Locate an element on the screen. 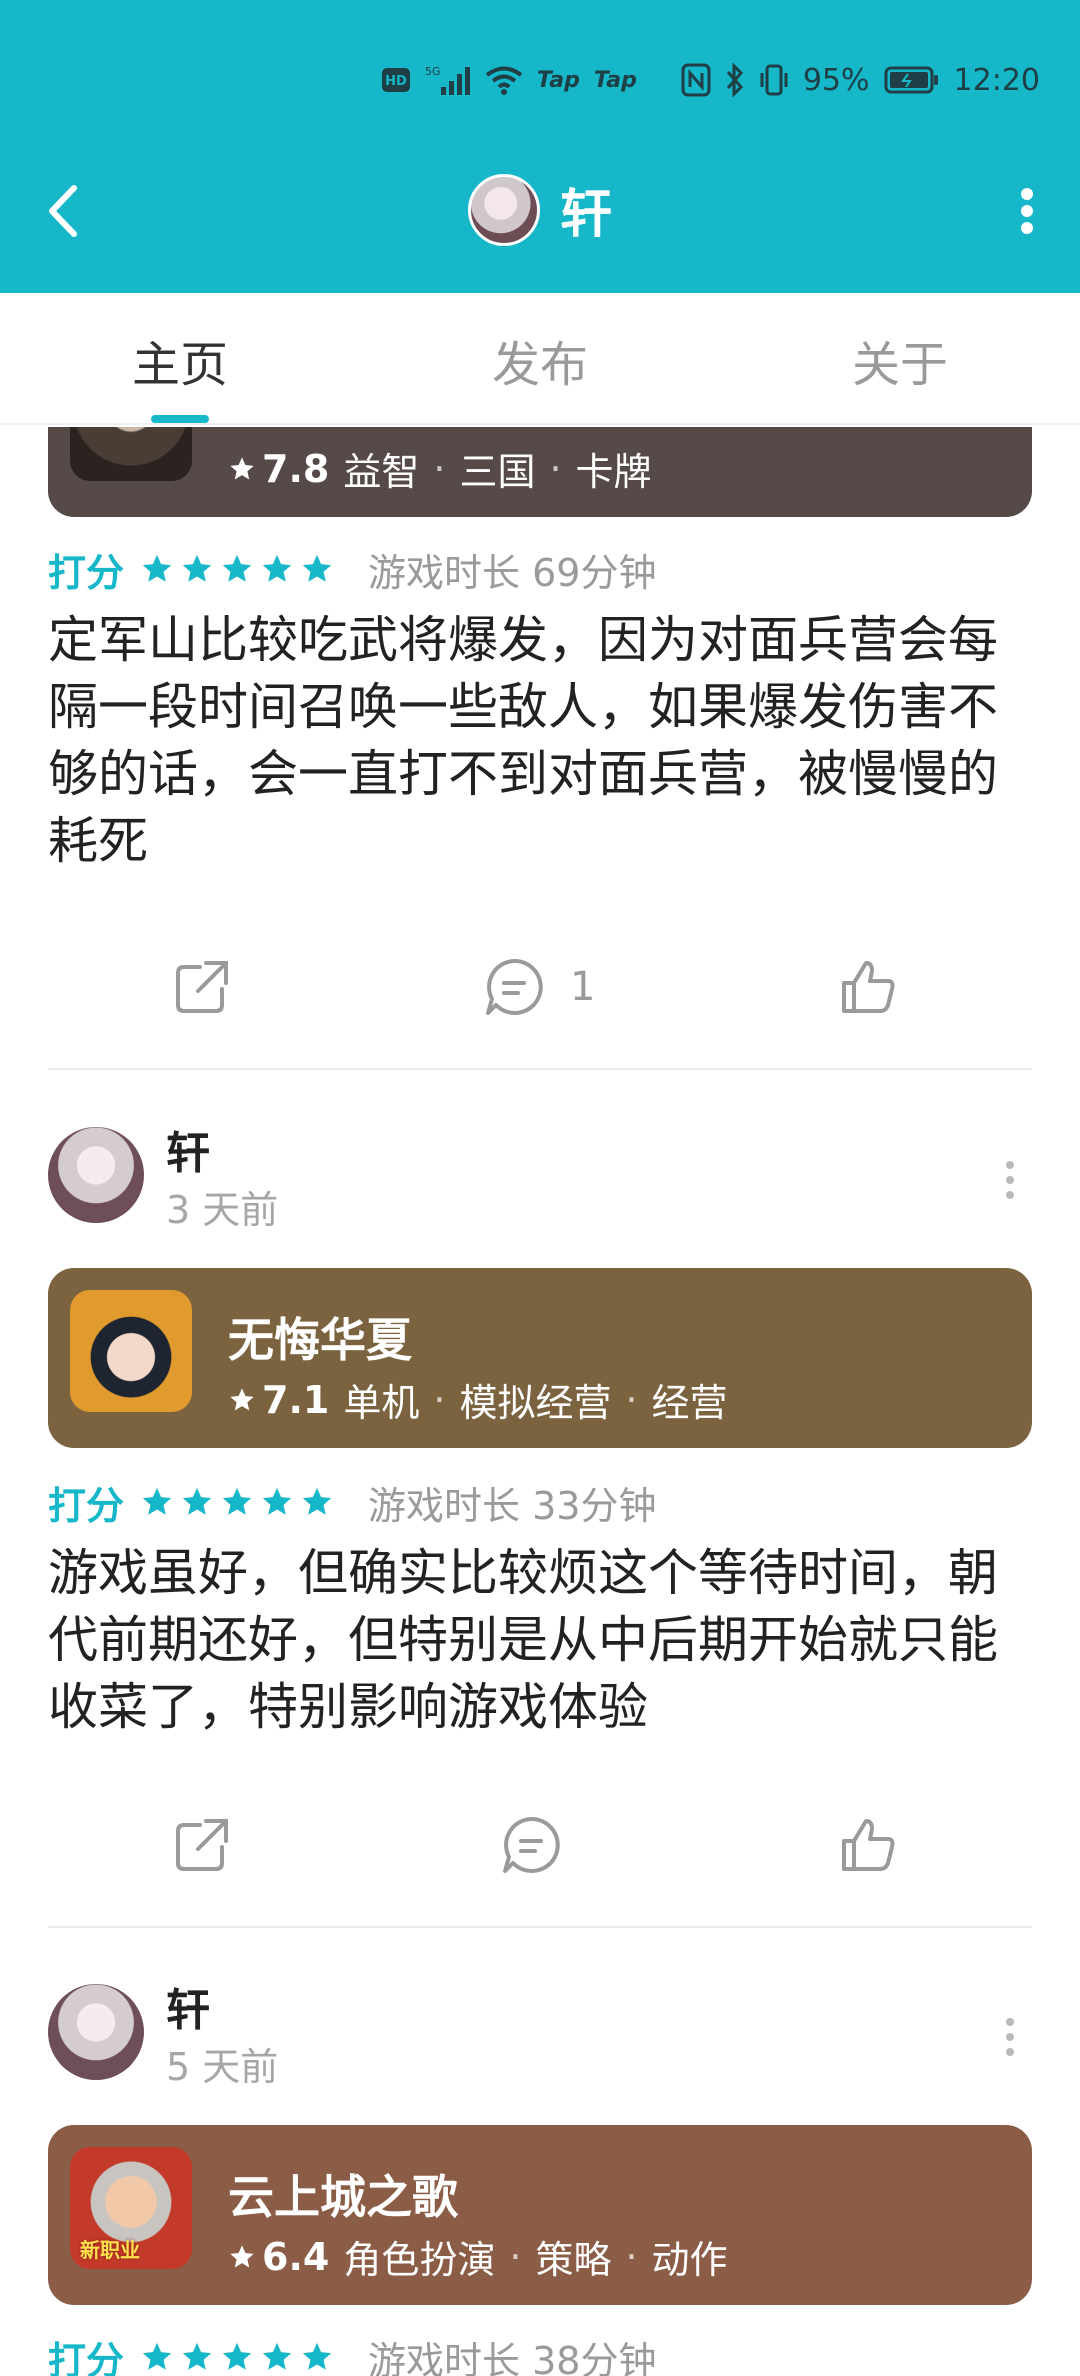 Image resolution: width=1080 pixels, height=2376 pixels. game-rating: 6.4 is located at coordinates (296, 2256).